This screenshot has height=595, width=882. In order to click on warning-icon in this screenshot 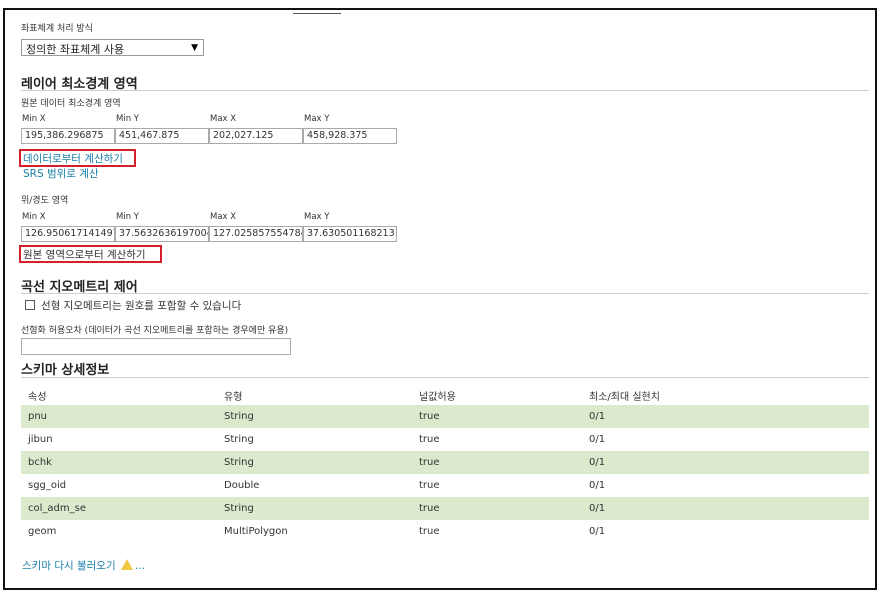, I will do `click(126, 564)`.